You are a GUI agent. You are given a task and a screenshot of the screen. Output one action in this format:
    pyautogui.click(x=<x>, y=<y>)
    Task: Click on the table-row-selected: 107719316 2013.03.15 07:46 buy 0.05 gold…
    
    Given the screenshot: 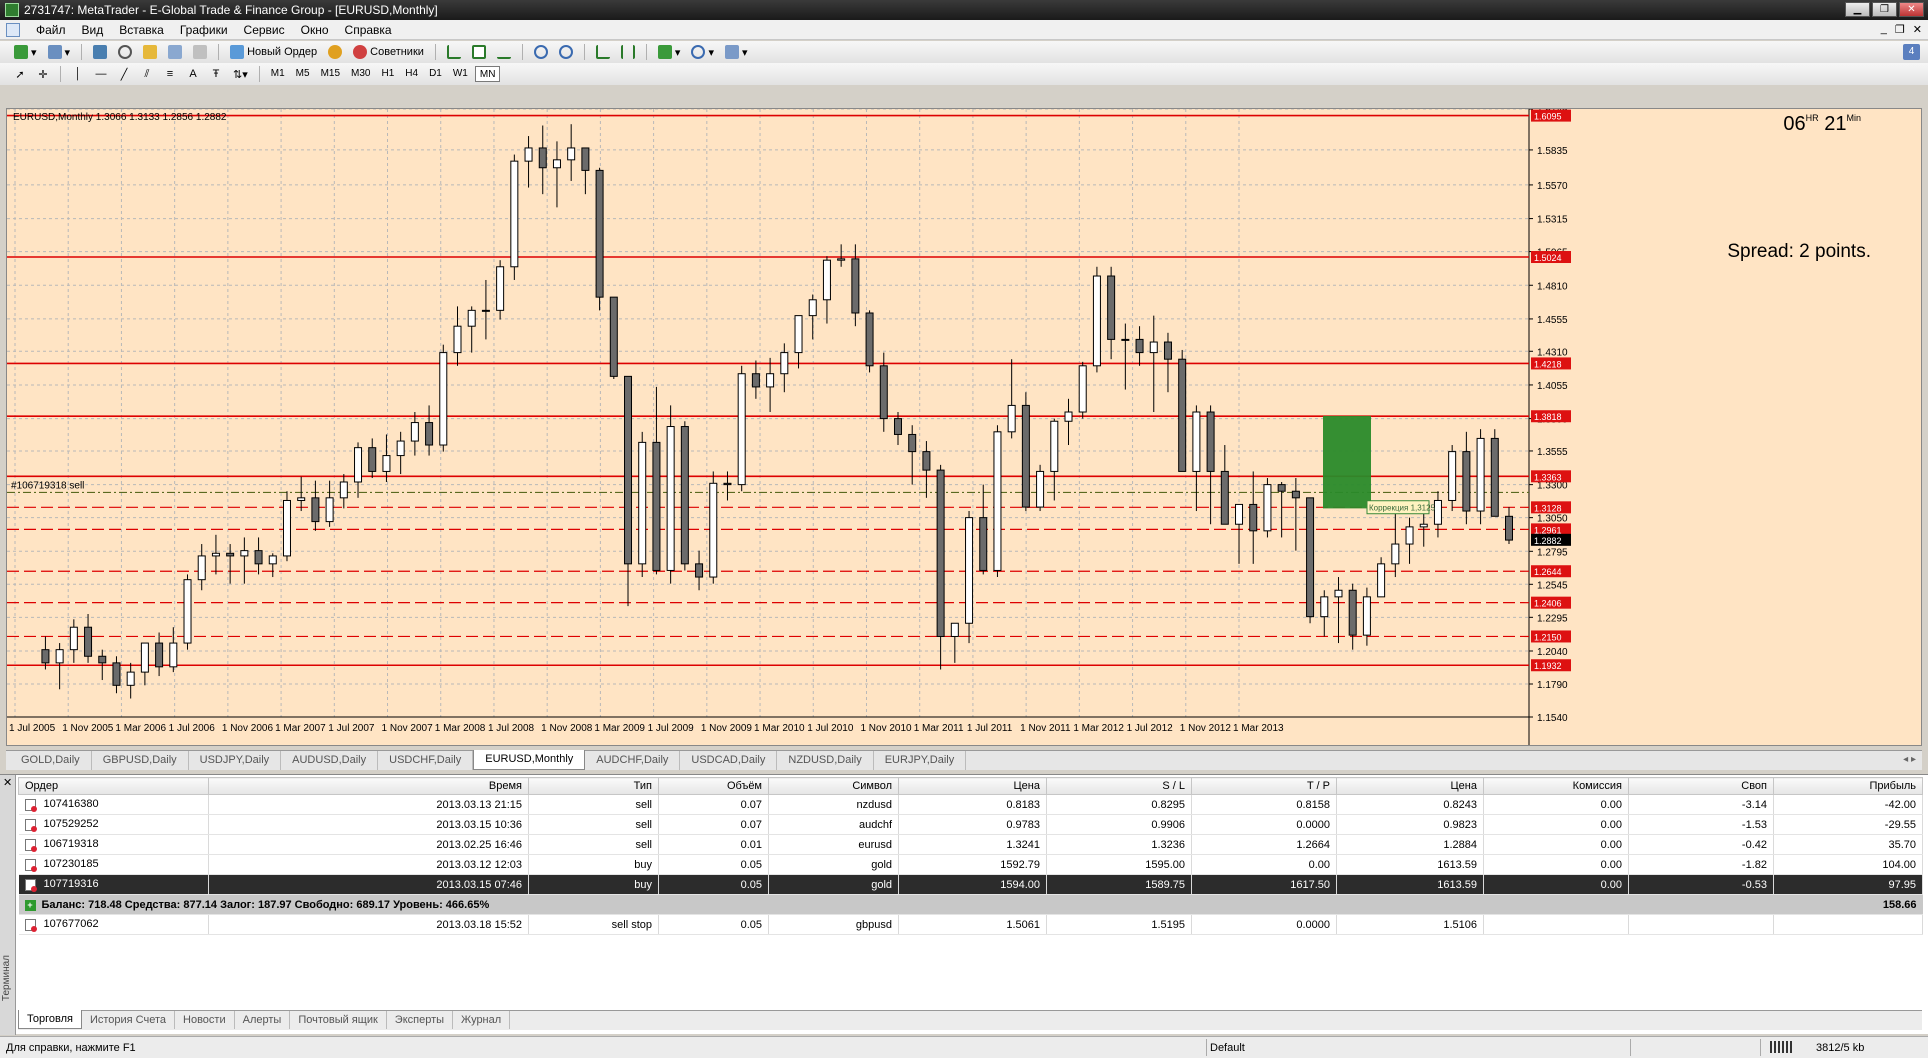 What is the action you would take?
    pyautogui.click(x=970, y=884)
    